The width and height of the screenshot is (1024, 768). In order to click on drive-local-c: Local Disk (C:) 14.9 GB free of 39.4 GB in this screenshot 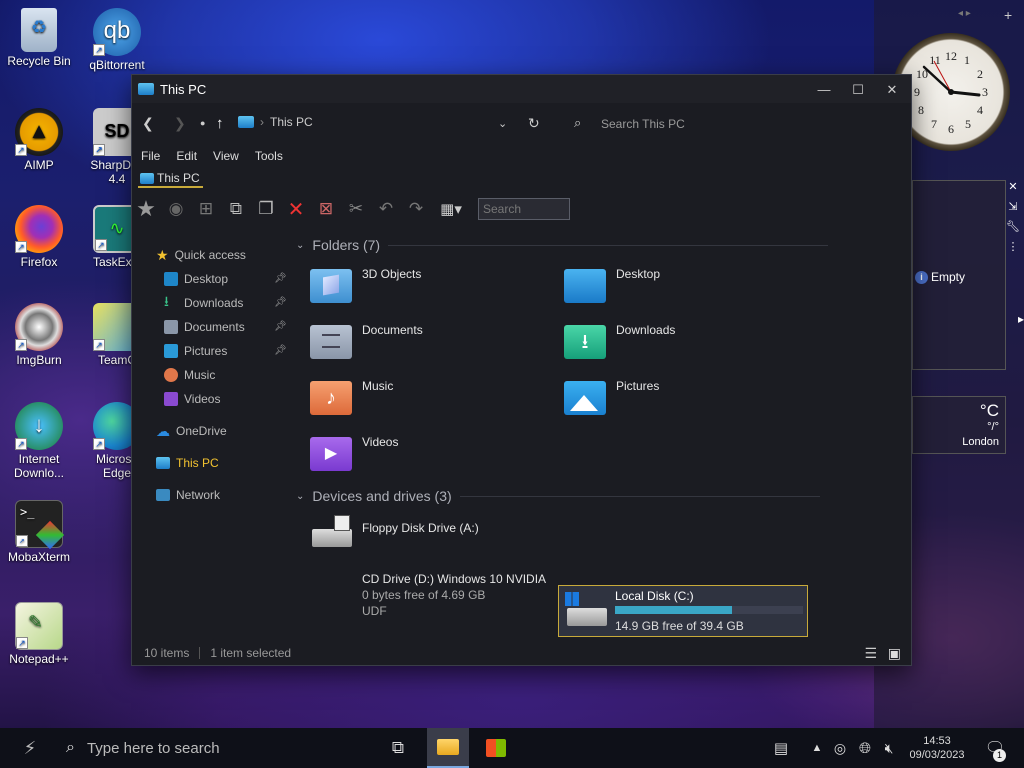, I will do `click(683, 611)`.